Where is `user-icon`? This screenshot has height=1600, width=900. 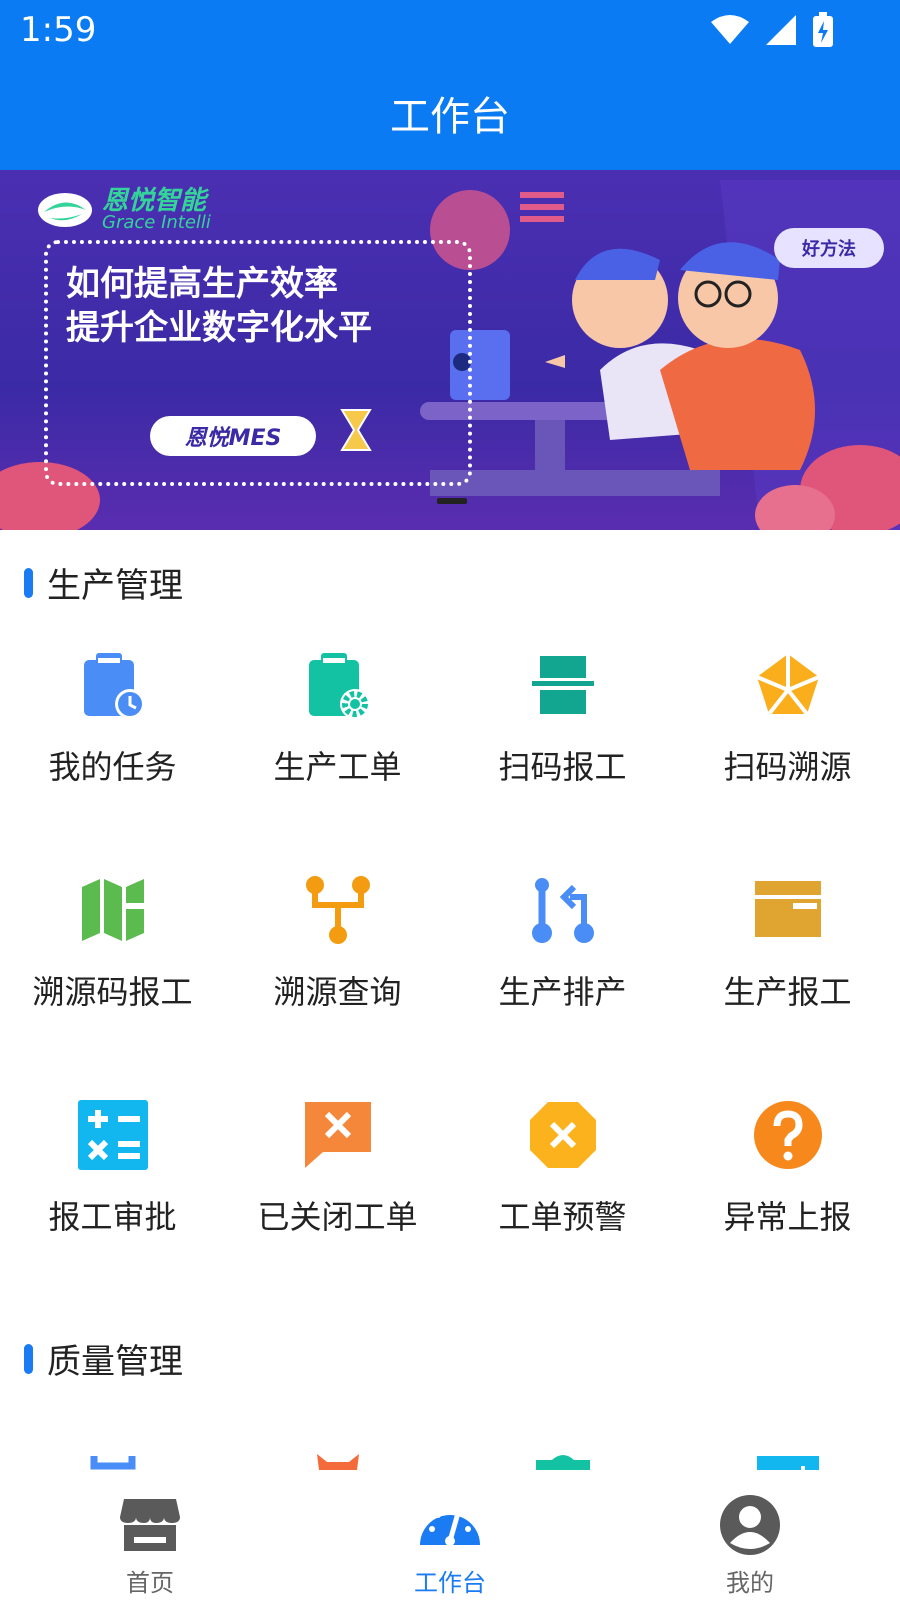 user-icon is located at coordinates (750, 1525).